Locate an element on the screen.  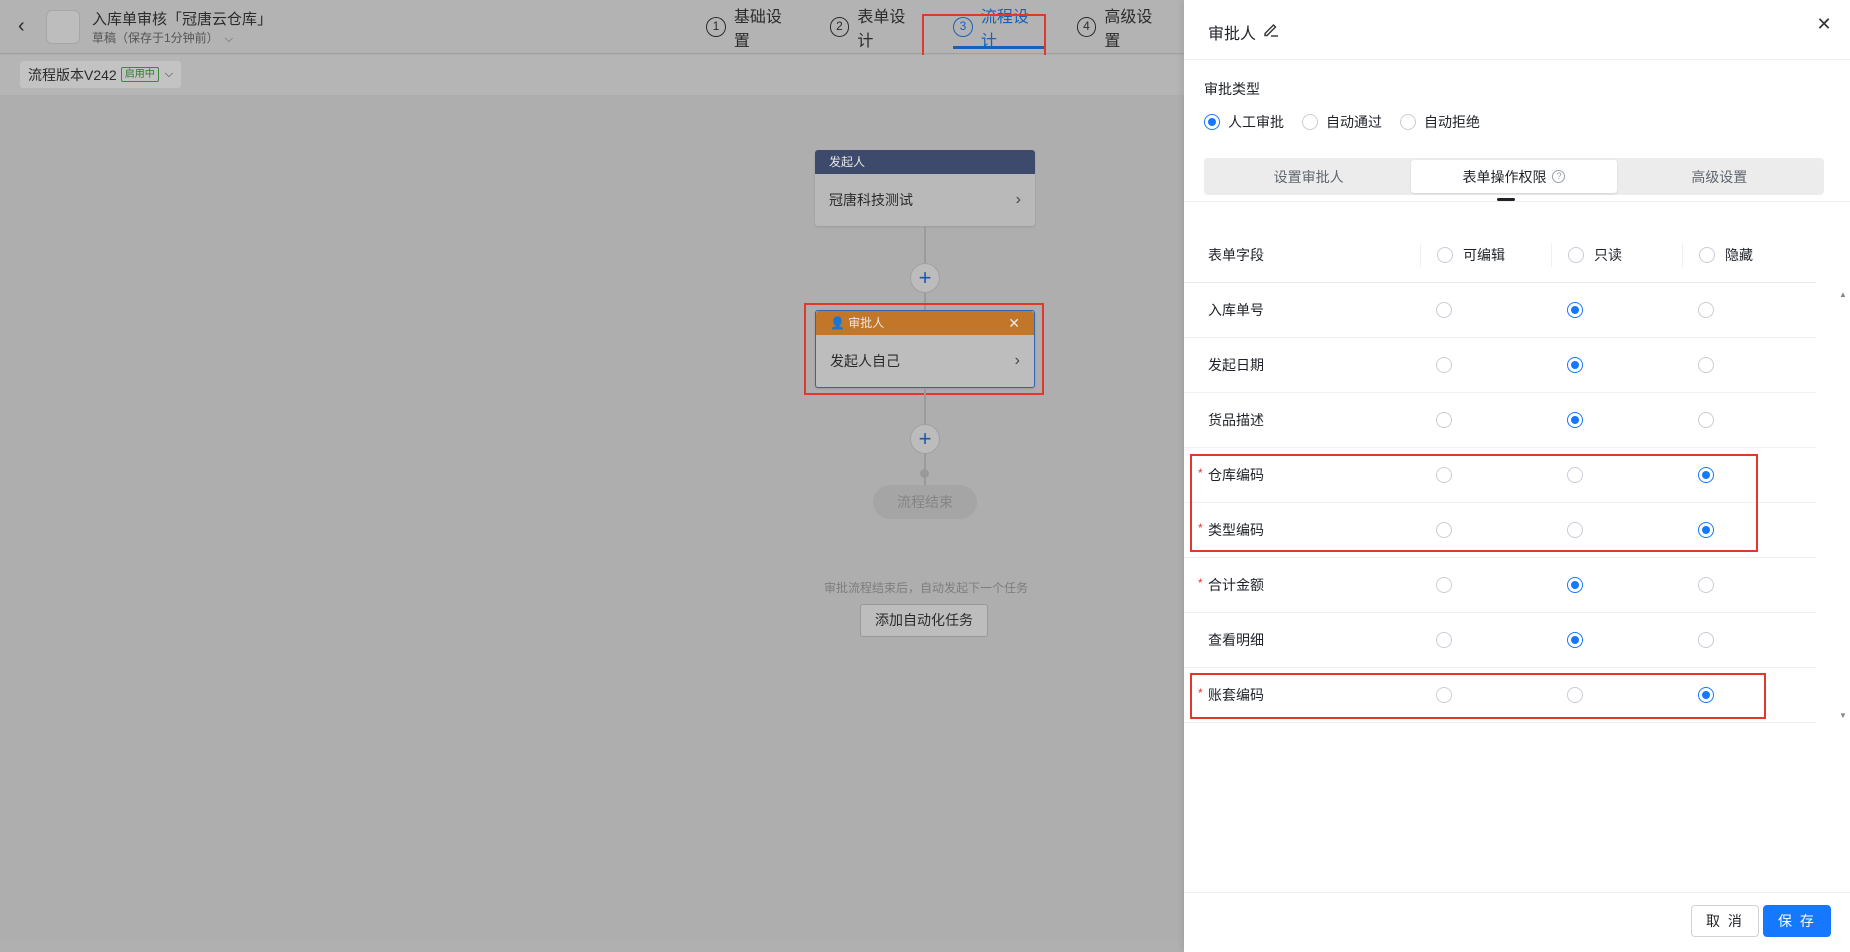
version-selector: 流程版本V242 启用中 ⌵ is located at coordinates (101, 74).